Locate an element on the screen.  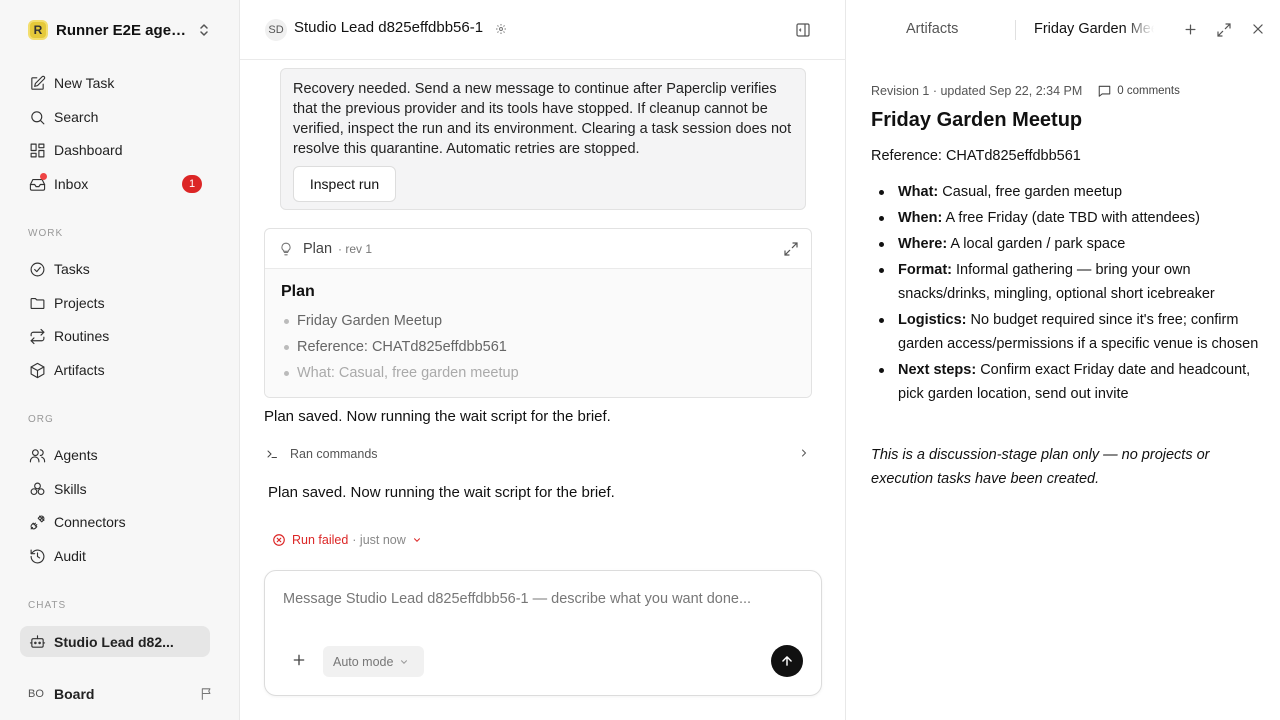
sidebar-item-agents: Agents is located at coordinates (115, 455).